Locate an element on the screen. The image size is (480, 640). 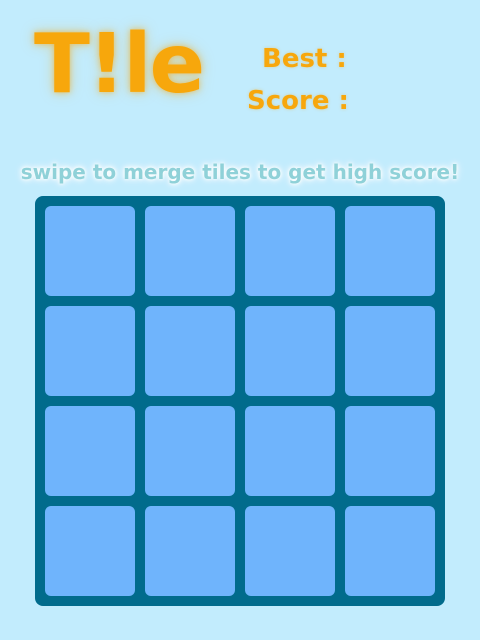
game-logo: T!le is located at coordinates (119, 64).